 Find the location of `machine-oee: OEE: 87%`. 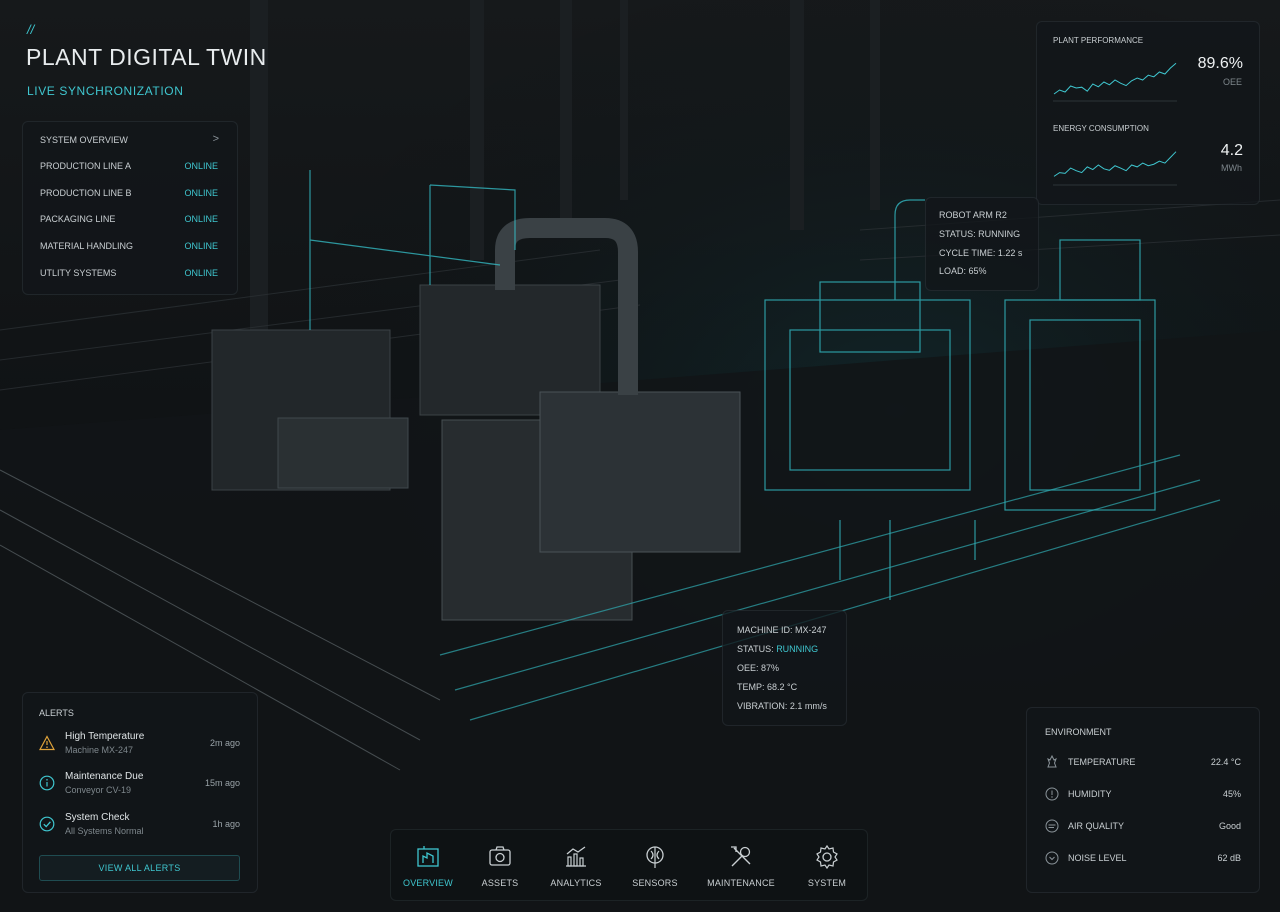

machine-oee: OEE: 87% is located at coordinates (758, 668).